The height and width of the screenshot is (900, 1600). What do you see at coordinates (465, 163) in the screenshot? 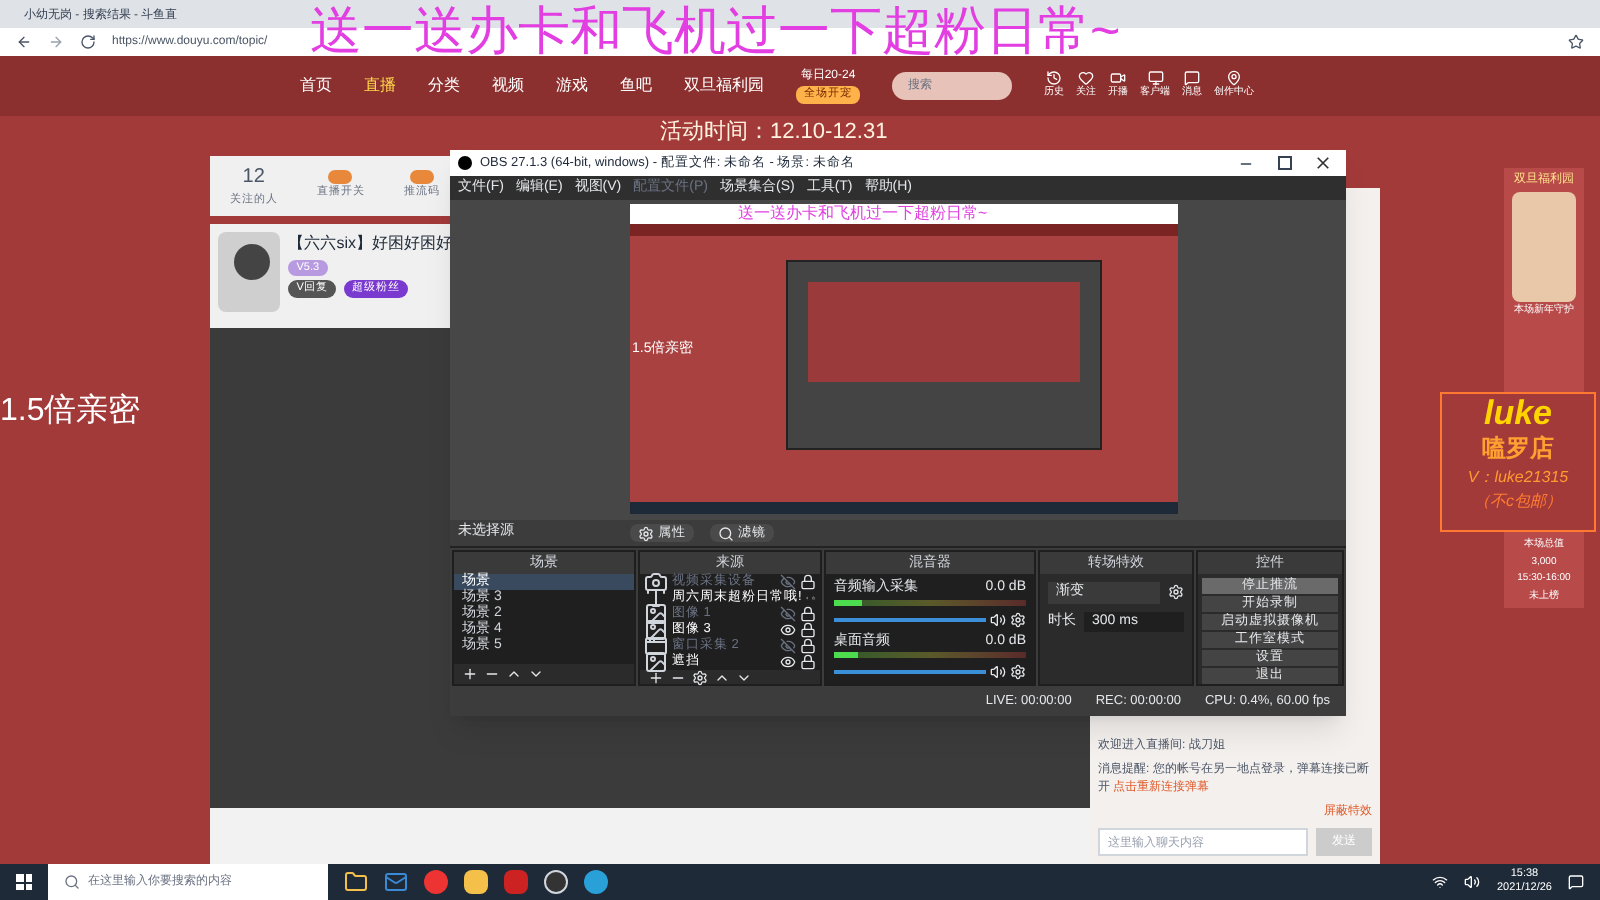
I see `app-logo-icon` at bounding box center [465, 163].